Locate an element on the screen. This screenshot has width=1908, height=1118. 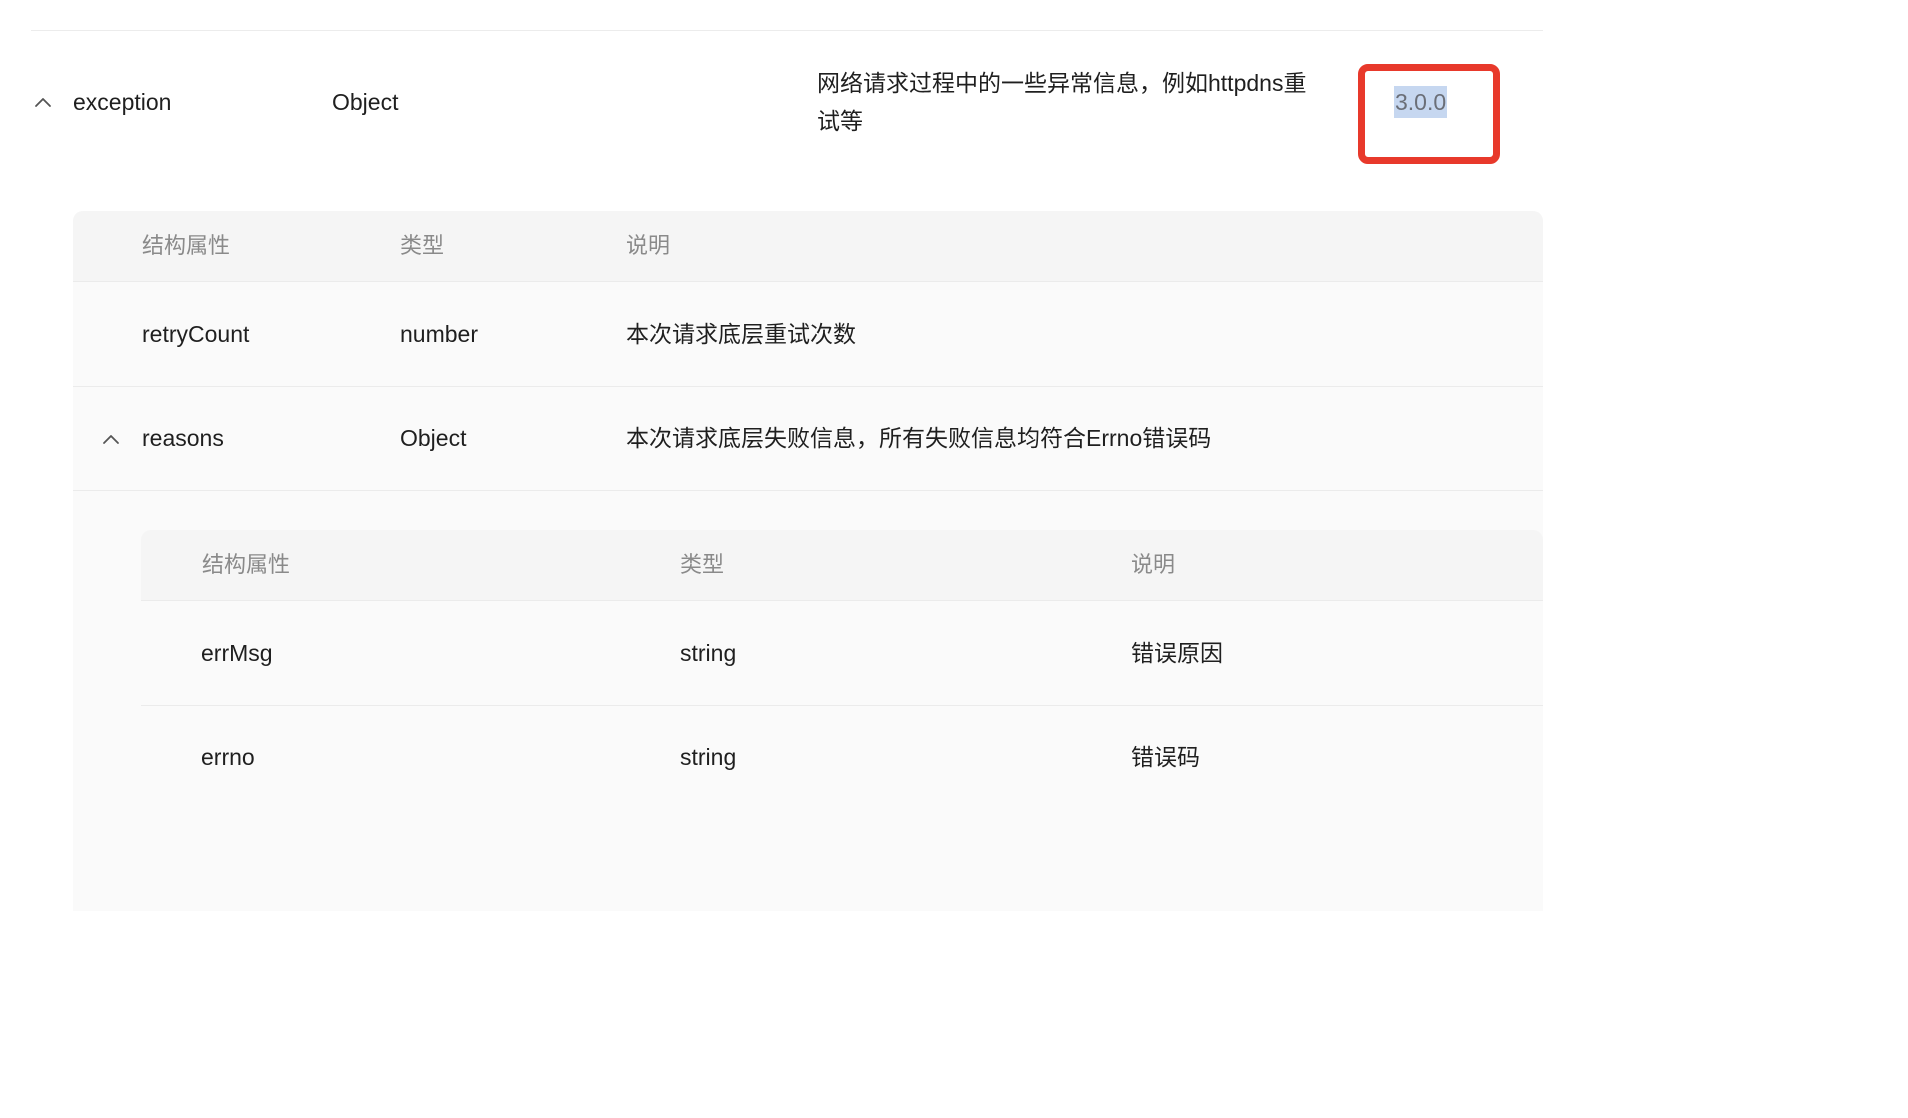
exception-property-description: 网络请求过程中的一些异常信息，例如httpdns重试等 is located at coordinates (1062, 102).